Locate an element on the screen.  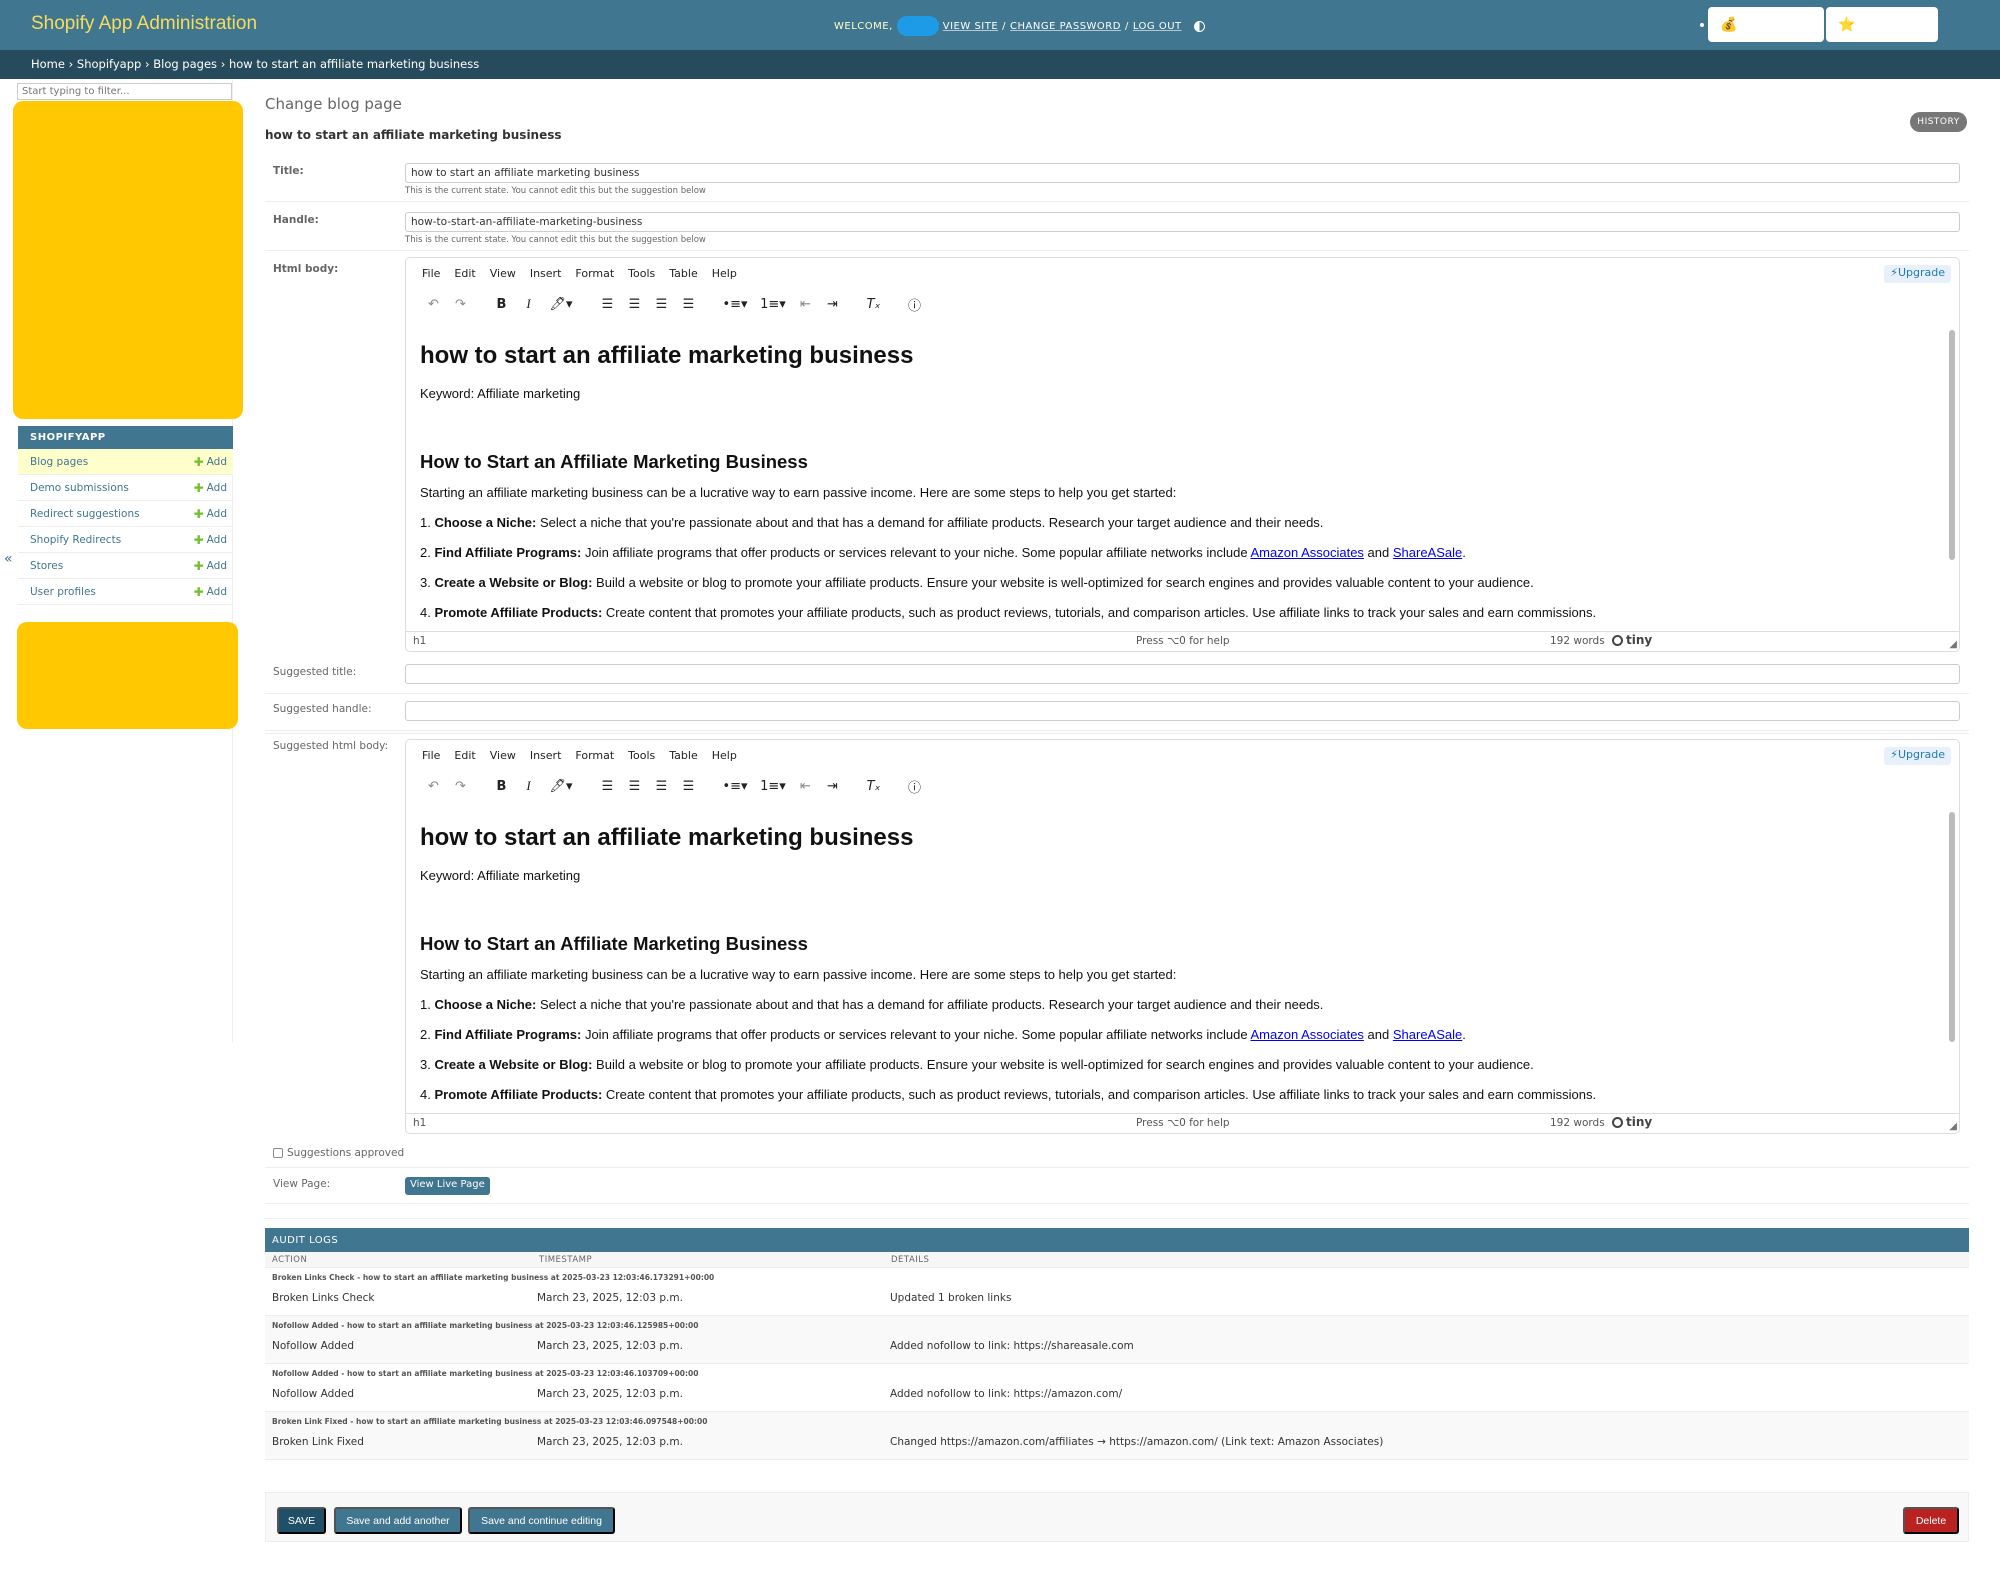
change-password-link: CHANGE PASSWORD is located at coordinates (1065, 26).